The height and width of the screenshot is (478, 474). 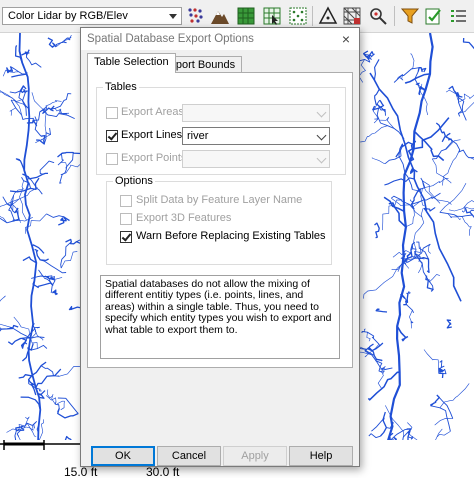 I want to click on mesh-icon, so click(x=352, y=16).